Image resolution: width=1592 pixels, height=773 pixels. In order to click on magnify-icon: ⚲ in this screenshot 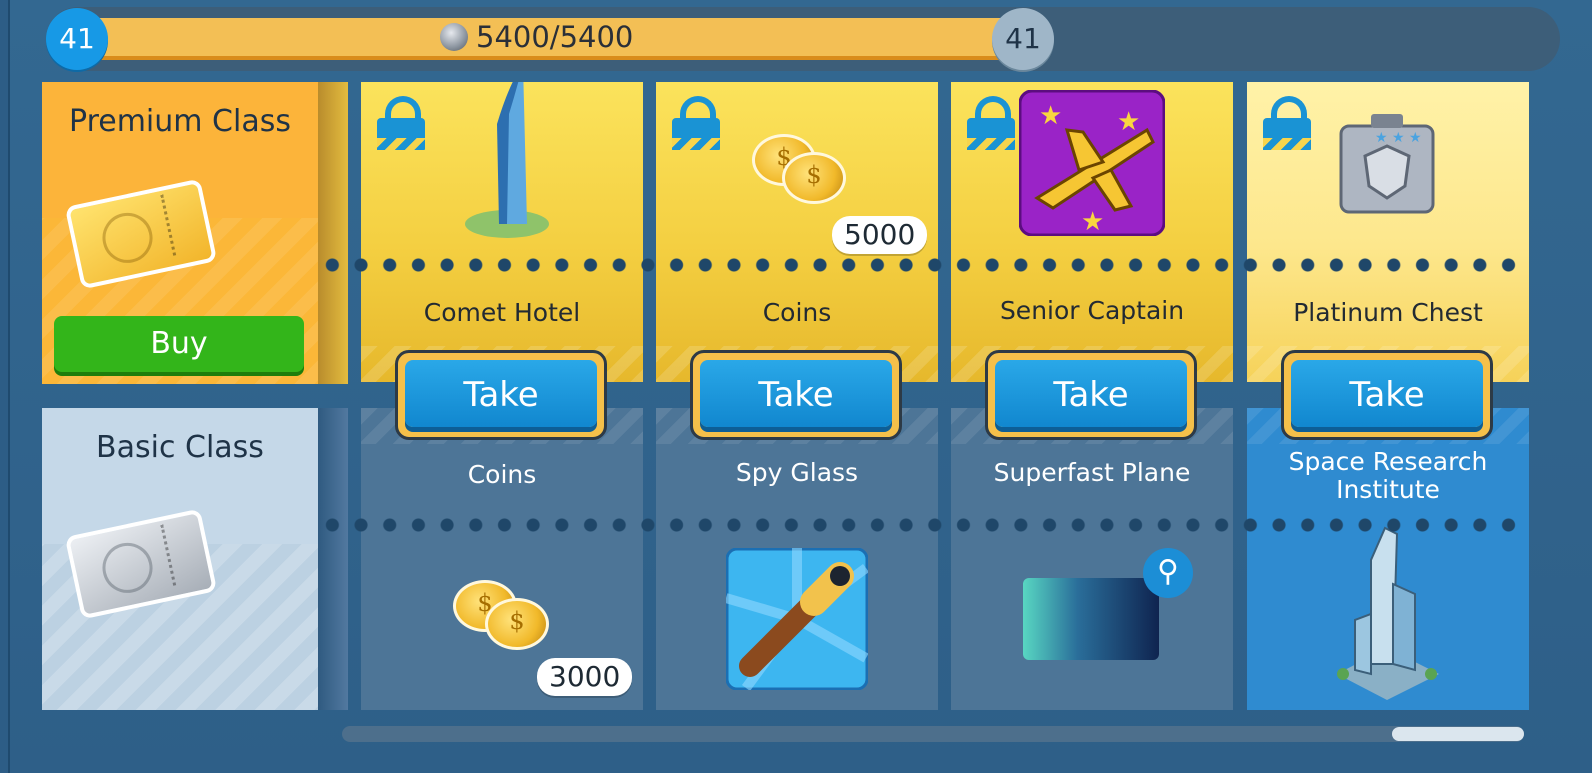, I will do `click(1168, 573)`.